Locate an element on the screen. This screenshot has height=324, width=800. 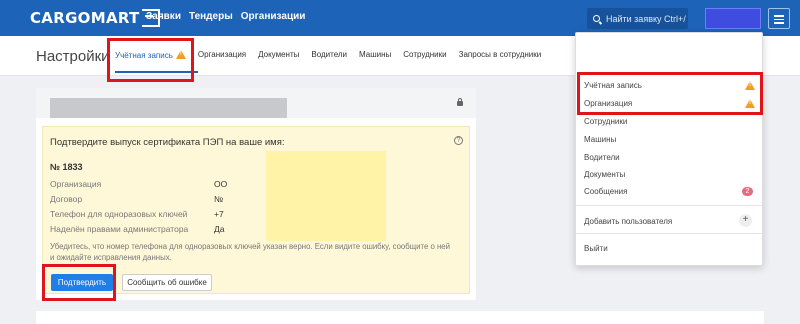
nav-item-organizations: Организации is located at coordinates (273, 16).